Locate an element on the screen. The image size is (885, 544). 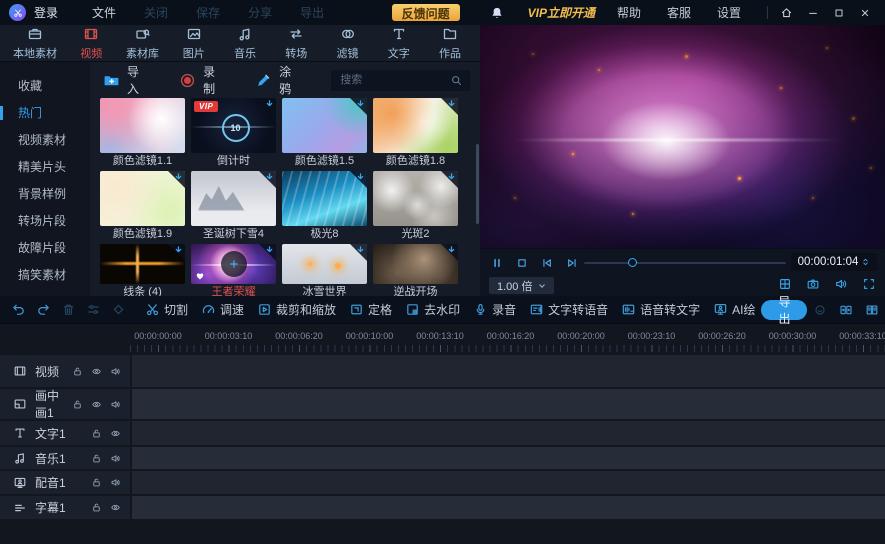
favorite-heart-icon is located at coordinates (200, 276).